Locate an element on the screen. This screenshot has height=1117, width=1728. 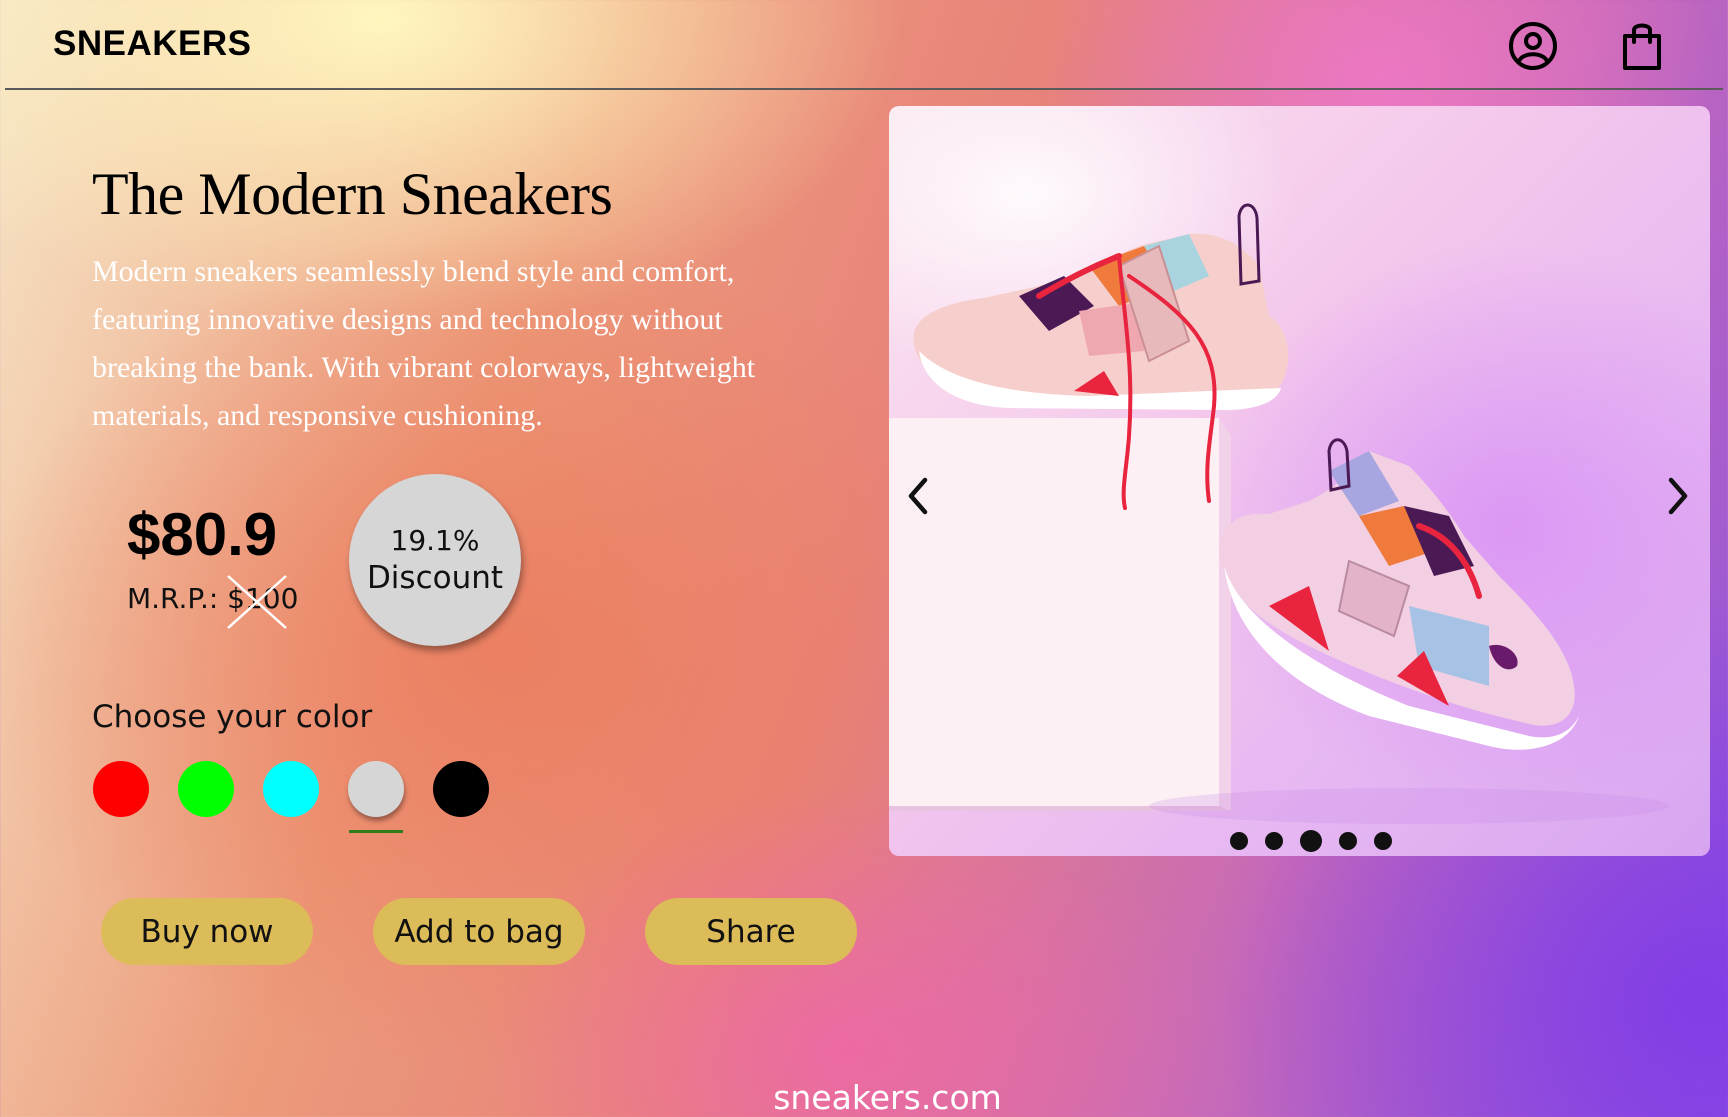
buy-now-button: Buy now is located at coordinates (207, 931).